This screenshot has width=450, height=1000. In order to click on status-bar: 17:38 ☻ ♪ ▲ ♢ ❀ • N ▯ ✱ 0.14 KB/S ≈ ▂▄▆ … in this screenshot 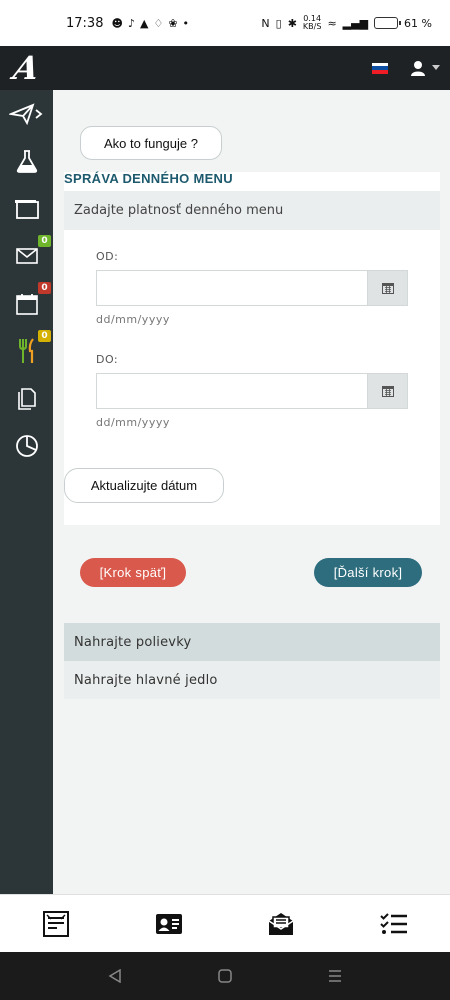, I will do `click(225, 23)`.